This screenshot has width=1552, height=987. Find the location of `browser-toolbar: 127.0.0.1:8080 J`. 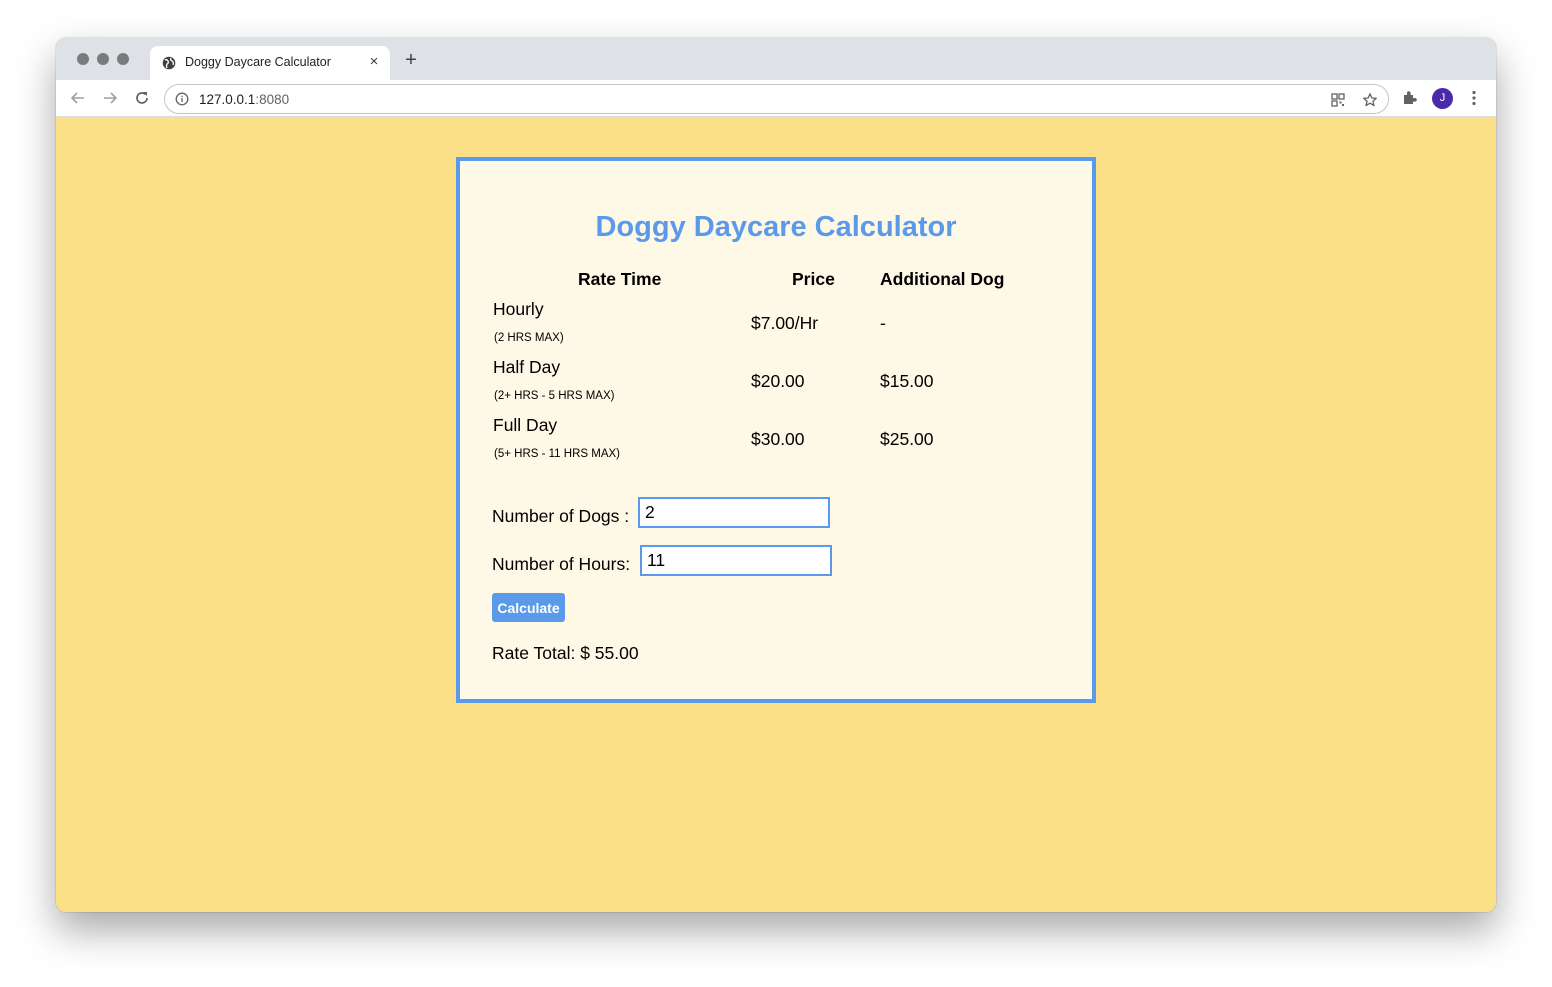

browser-toolbar: 127.0.0.1:8080 J is located at coordinates (776, 98).